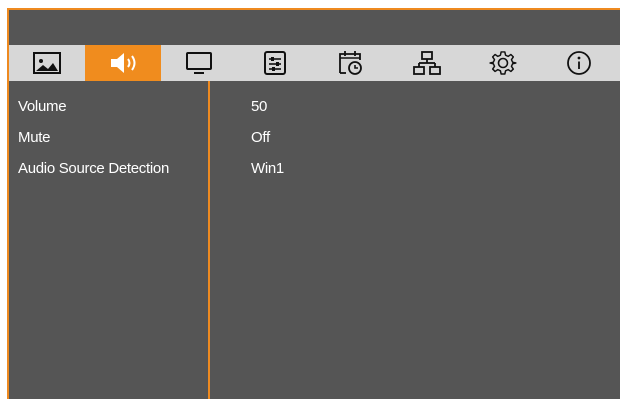  I want to click on category-tab-bar, so click(314, 63).